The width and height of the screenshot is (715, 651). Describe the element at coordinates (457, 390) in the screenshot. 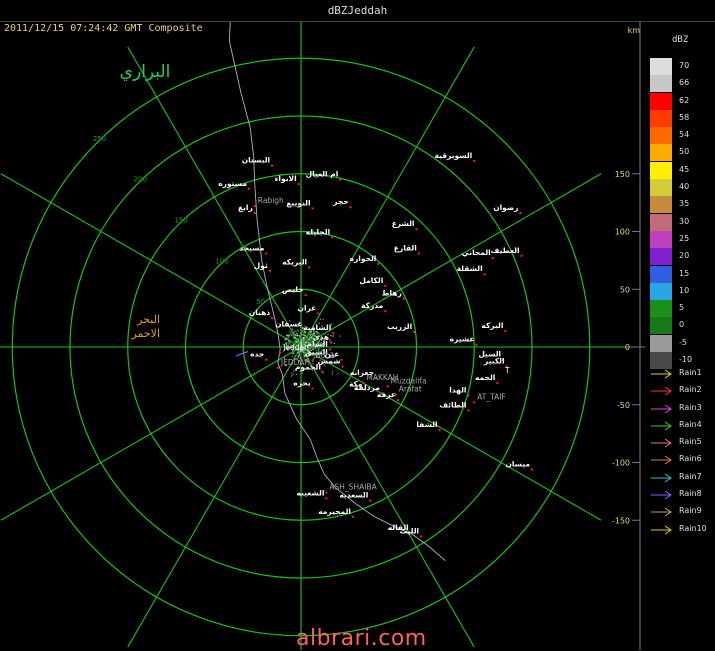

I see `place-label: الهدا` at that location.